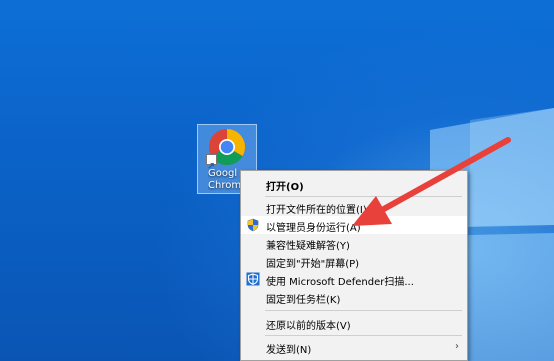 The width and height of the screenshot is (554, 361). I want to click on menu-item-label: 以管理员身份运行(A), so click(313, 228).